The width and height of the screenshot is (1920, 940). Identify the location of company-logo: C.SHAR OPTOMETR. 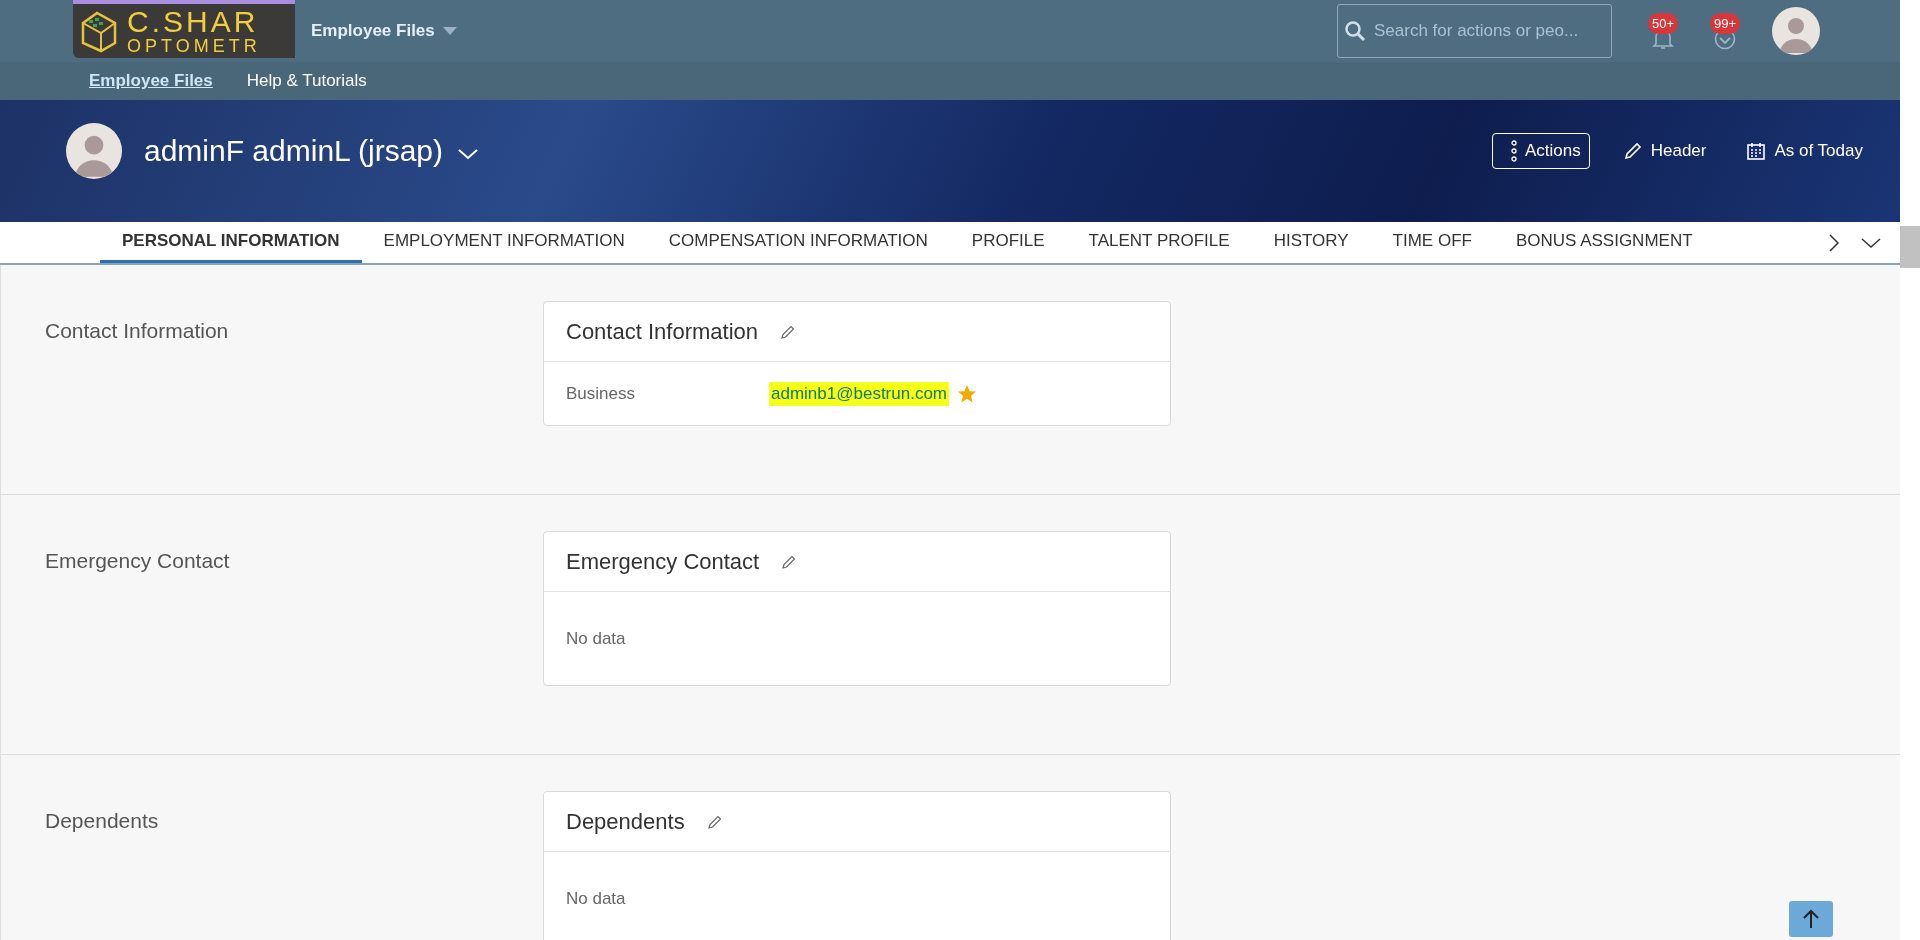
(184, 29).